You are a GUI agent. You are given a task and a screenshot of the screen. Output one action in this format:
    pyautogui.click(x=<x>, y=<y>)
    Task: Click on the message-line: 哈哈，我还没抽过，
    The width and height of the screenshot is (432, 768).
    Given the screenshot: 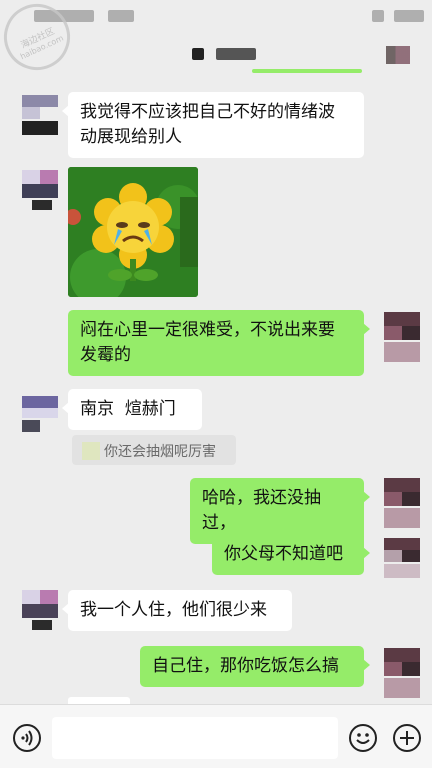 What is the action you would take?
    pyautogui.click(x=261, y=510)
    